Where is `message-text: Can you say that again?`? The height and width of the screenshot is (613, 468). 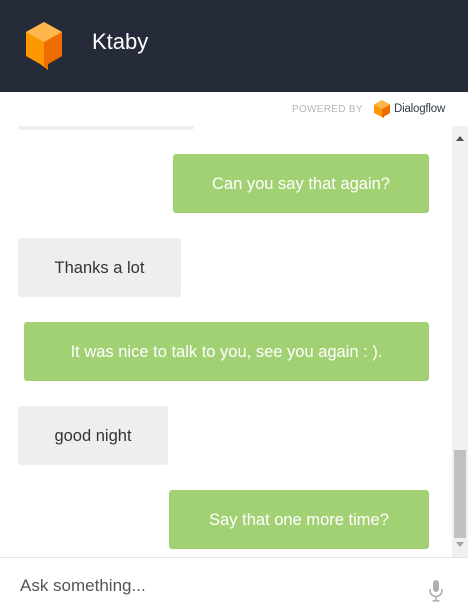
message-text: Can you say that again? is located at coordinates (301, 183).